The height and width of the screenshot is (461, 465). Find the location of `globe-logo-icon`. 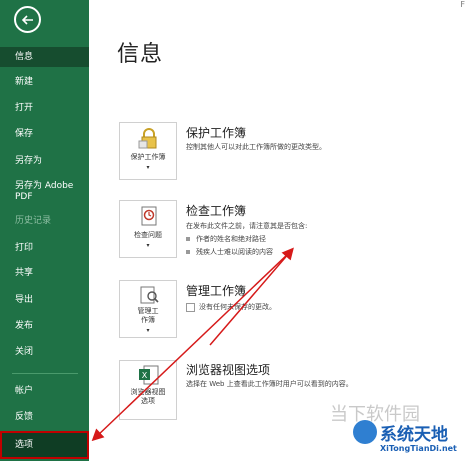

globe-logo-icon is located at coordinates (365, 432).